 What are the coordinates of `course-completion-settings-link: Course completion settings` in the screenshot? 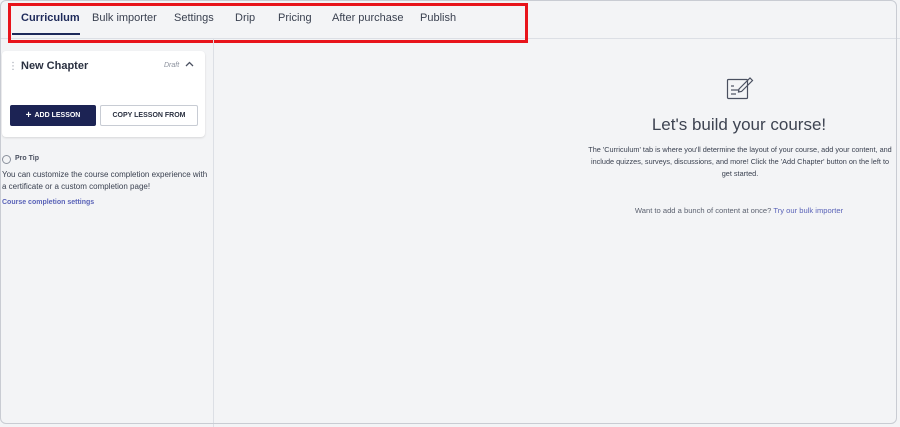 It's located at (48, 202).